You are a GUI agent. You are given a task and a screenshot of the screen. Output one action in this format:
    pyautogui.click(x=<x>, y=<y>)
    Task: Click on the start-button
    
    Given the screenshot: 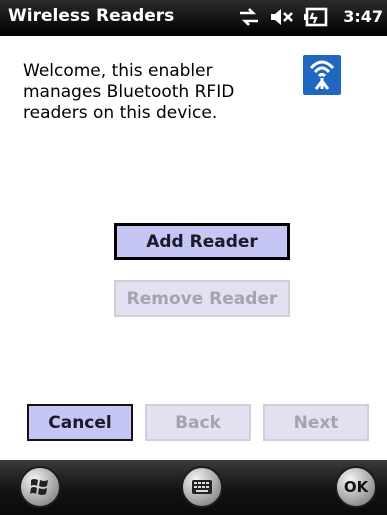 What is the action you would take?
    pyautogui.click(x=40, y=487)
    